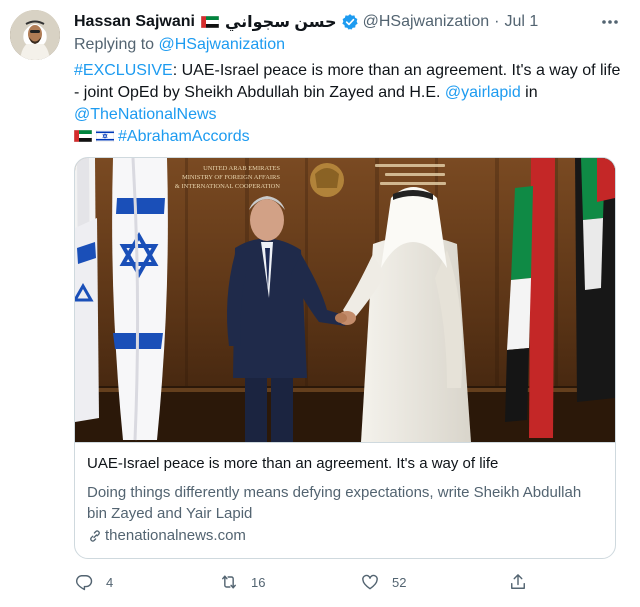  What do you see at coordinates (110, 582) in the screenshot?
I see `reply-count: 4` at bounding box center [110, 582].